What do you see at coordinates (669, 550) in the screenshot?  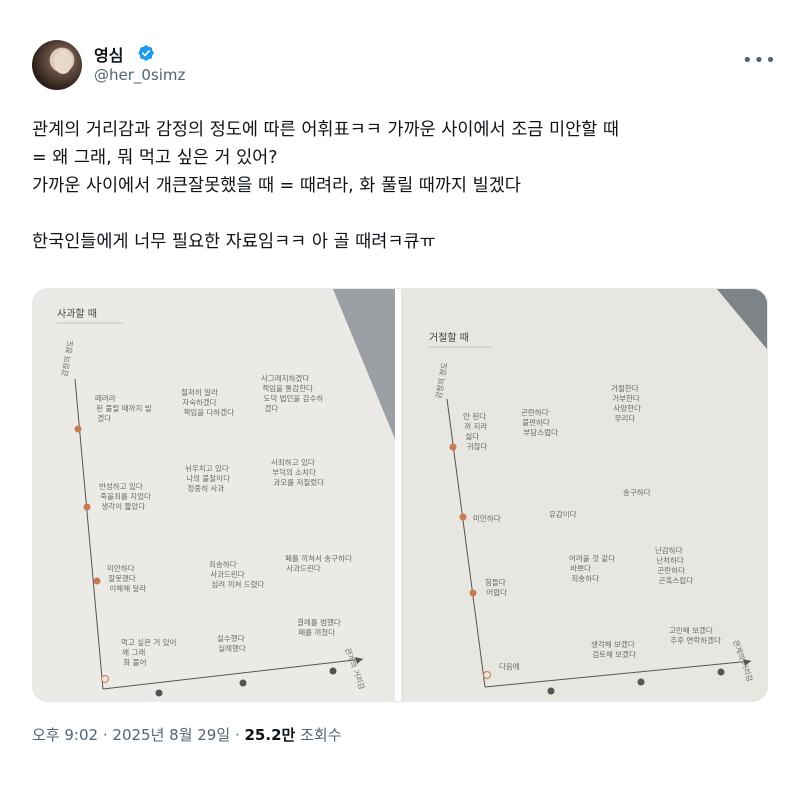 I see `cell-text: 난감하다` at bounding box center [669, 550].